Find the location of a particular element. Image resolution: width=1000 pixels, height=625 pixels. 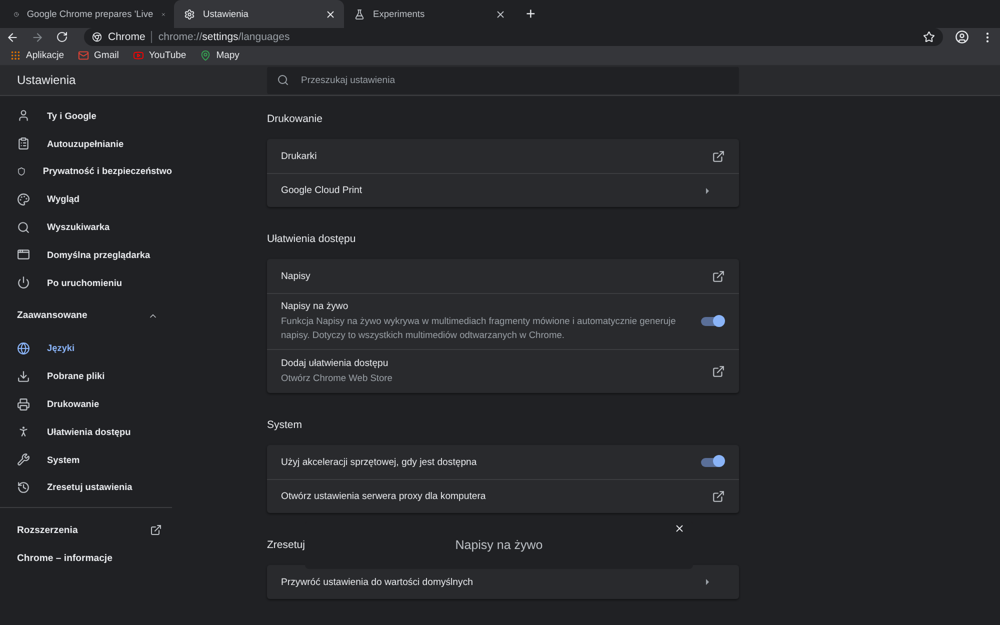

forward-icon is located at coordinates (37, 37).